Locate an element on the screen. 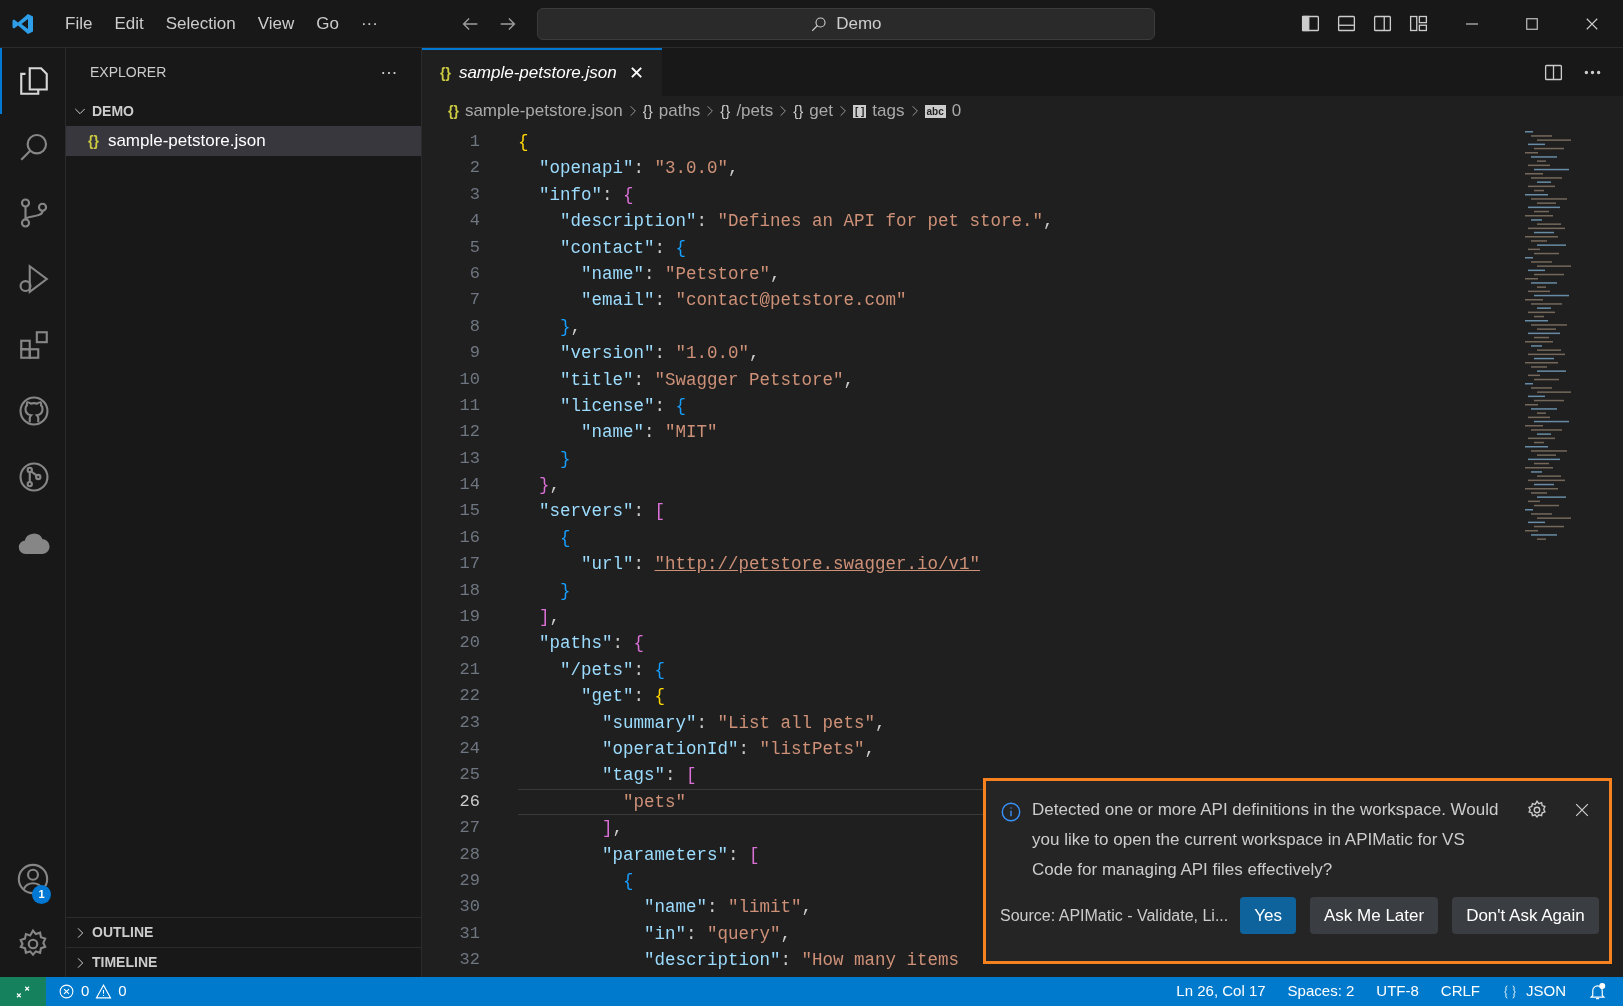 The width and height of the screenshot is (1623, 1006). breadcrumb-item: {} paths is located at coordinates (671, 111).